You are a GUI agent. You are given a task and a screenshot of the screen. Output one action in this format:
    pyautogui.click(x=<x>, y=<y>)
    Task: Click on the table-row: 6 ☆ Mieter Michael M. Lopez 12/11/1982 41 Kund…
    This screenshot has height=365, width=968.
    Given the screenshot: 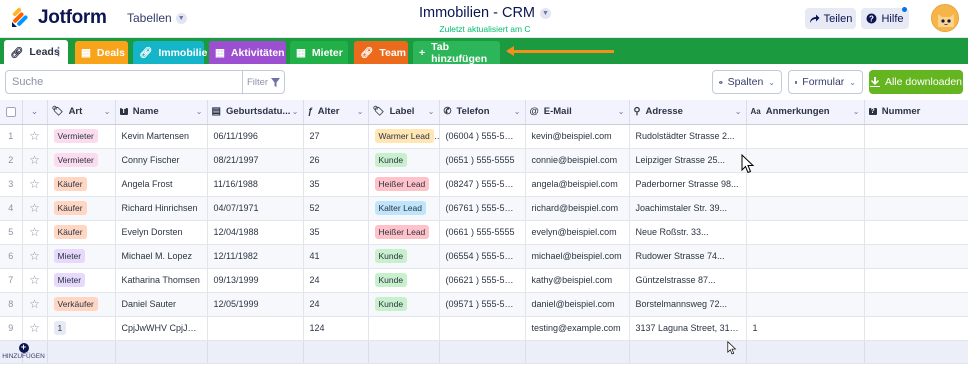 What is the action you would take?
    pyautogui.click(x=484, y=256)
    